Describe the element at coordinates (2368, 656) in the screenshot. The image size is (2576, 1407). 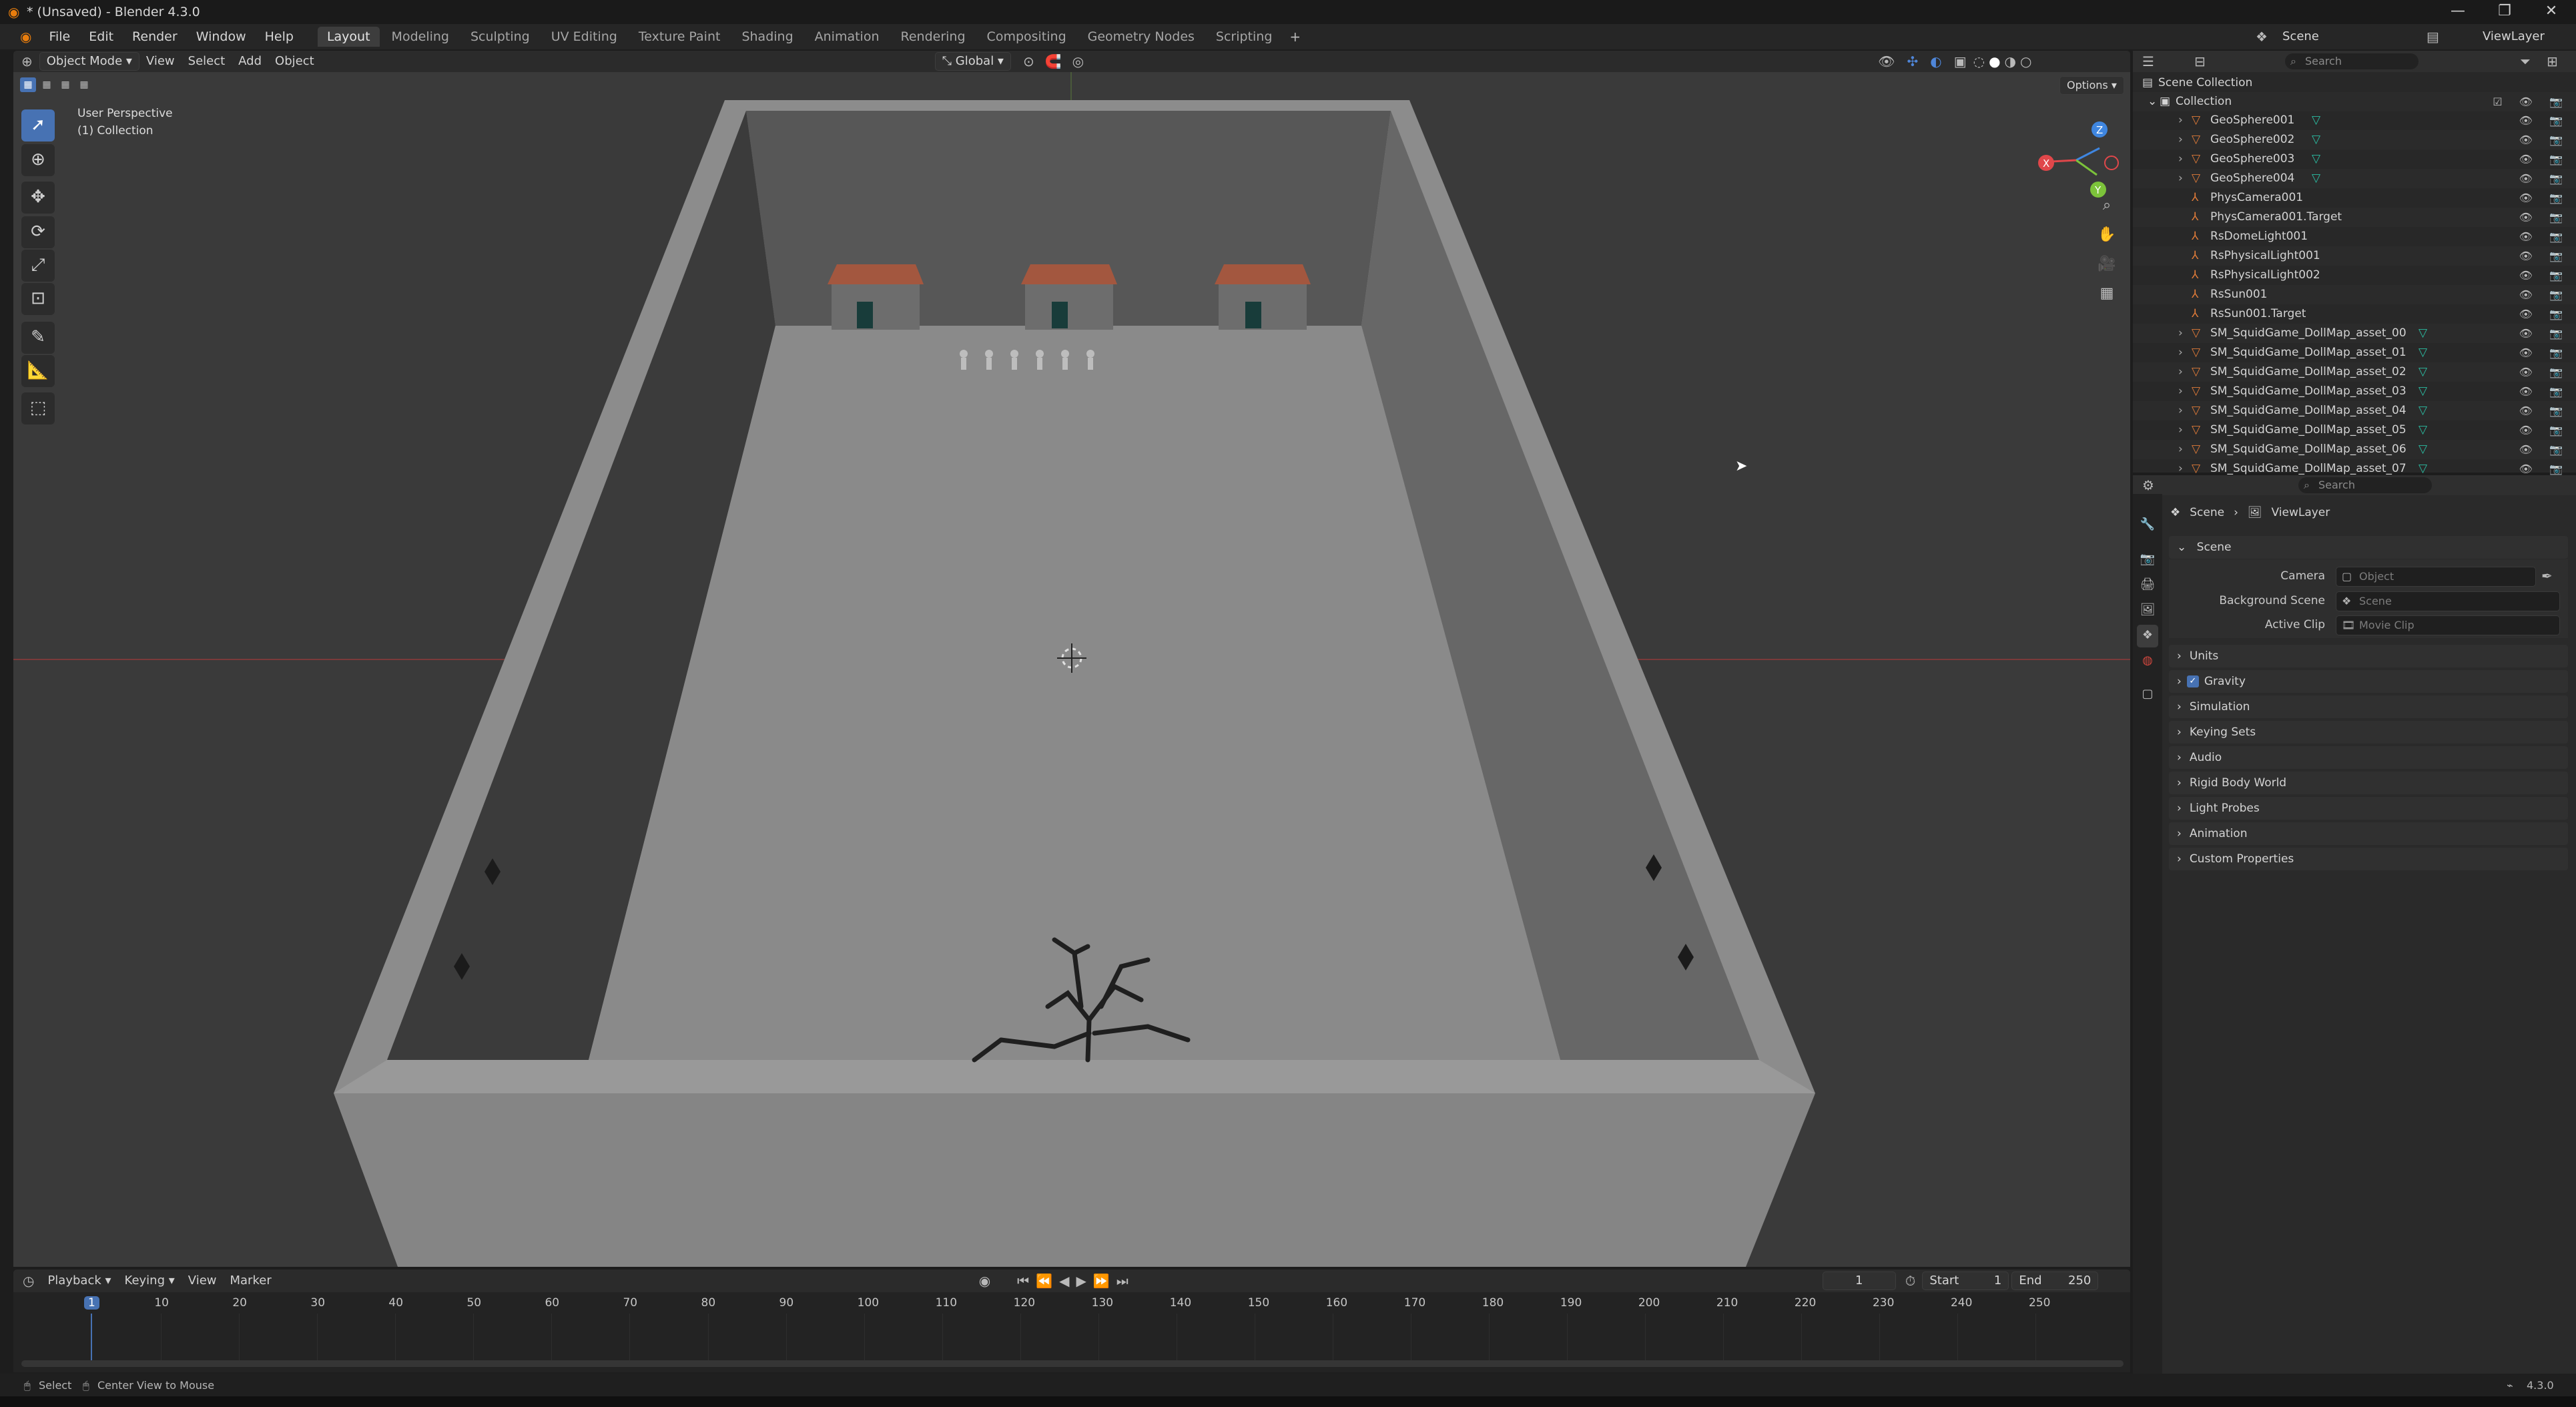
I see `panel-units: › Units` at that location.